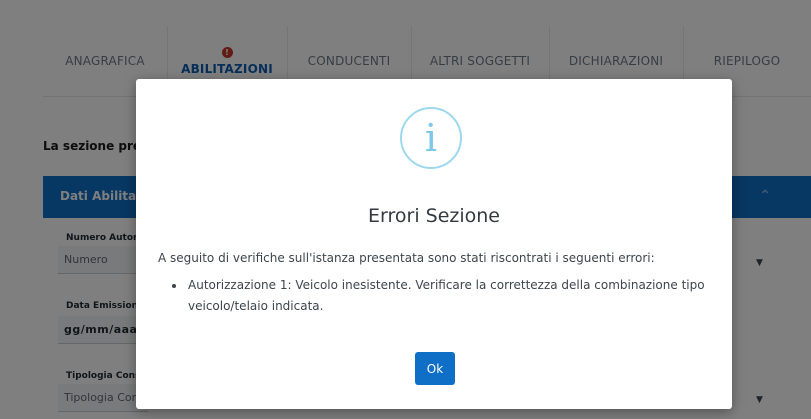  What do you see at coordinates (431, 138) in the screenshot?
I see `info-icon: i` at bounding box center [431, 138].